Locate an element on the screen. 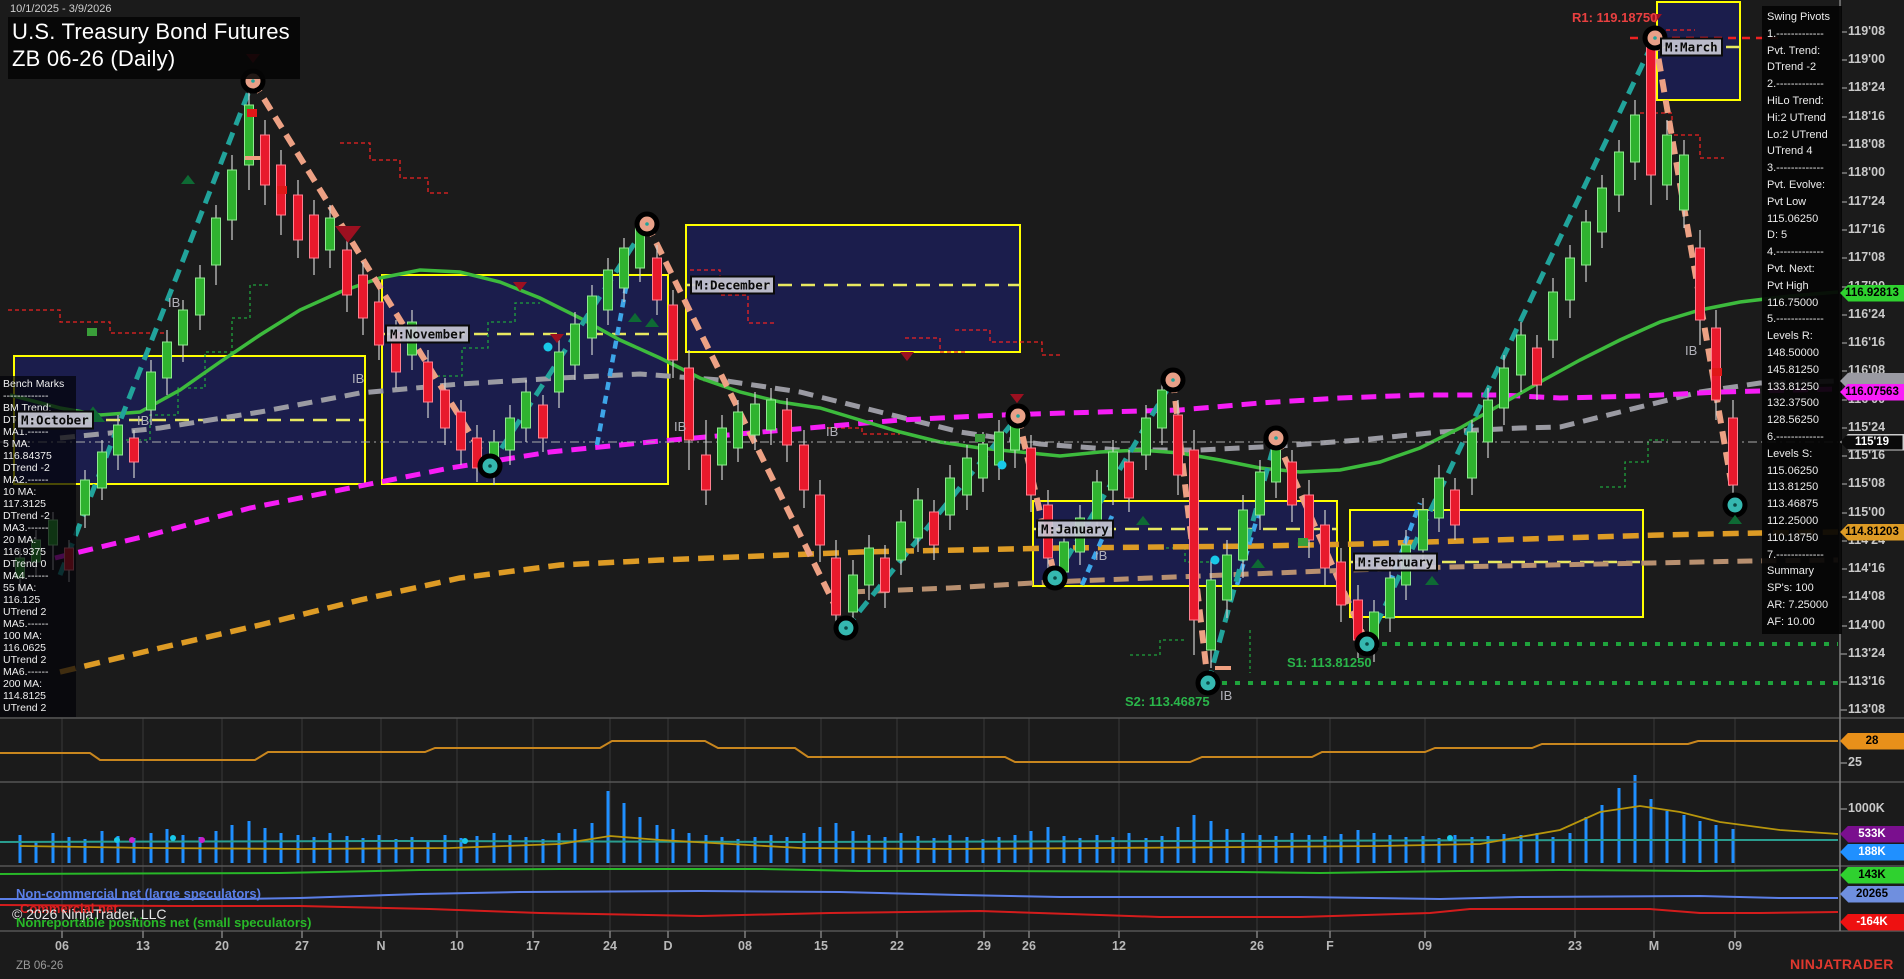 The image size is (1904, 979). bench-marks-line: MA4.------ is located at coordinates (26, 576).